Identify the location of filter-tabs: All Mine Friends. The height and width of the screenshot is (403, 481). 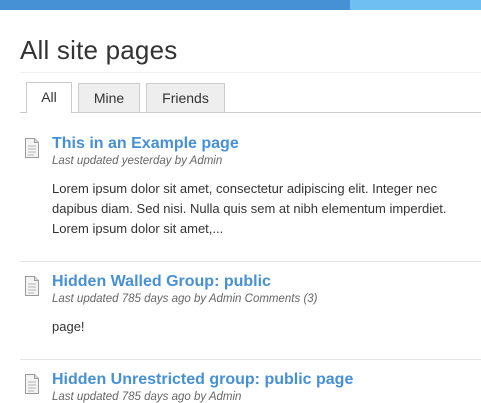
(250, 97).